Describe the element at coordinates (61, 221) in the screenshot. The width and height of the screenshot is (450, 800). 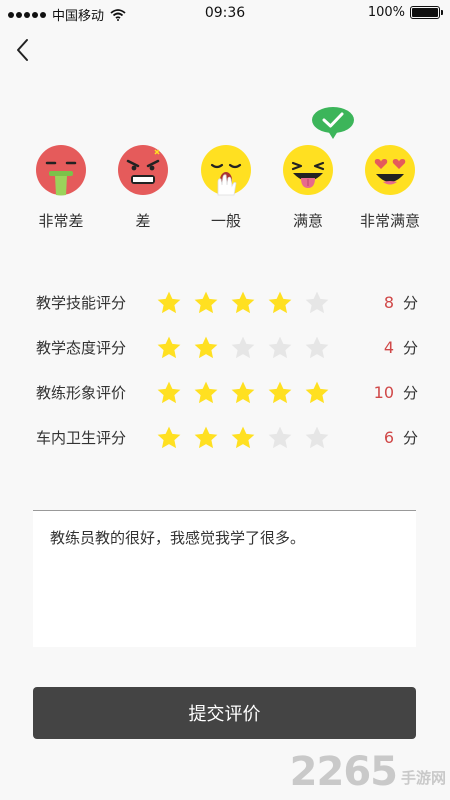
I see `mood-label: 非常差` at that location.